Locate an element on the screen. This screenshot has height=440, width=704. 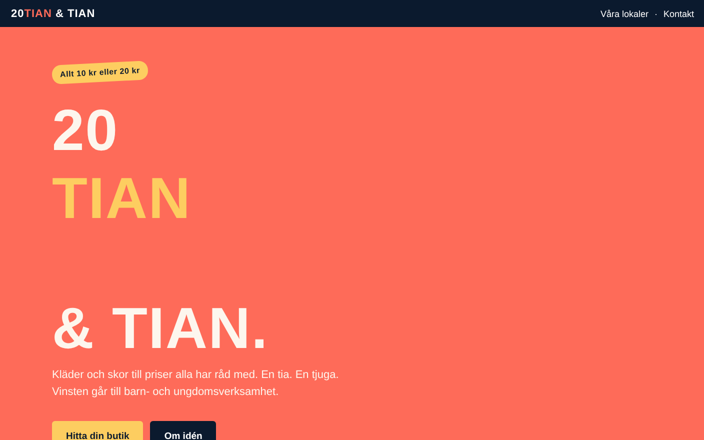
nav-link: Kontakt is located at coordinates (678, 13).